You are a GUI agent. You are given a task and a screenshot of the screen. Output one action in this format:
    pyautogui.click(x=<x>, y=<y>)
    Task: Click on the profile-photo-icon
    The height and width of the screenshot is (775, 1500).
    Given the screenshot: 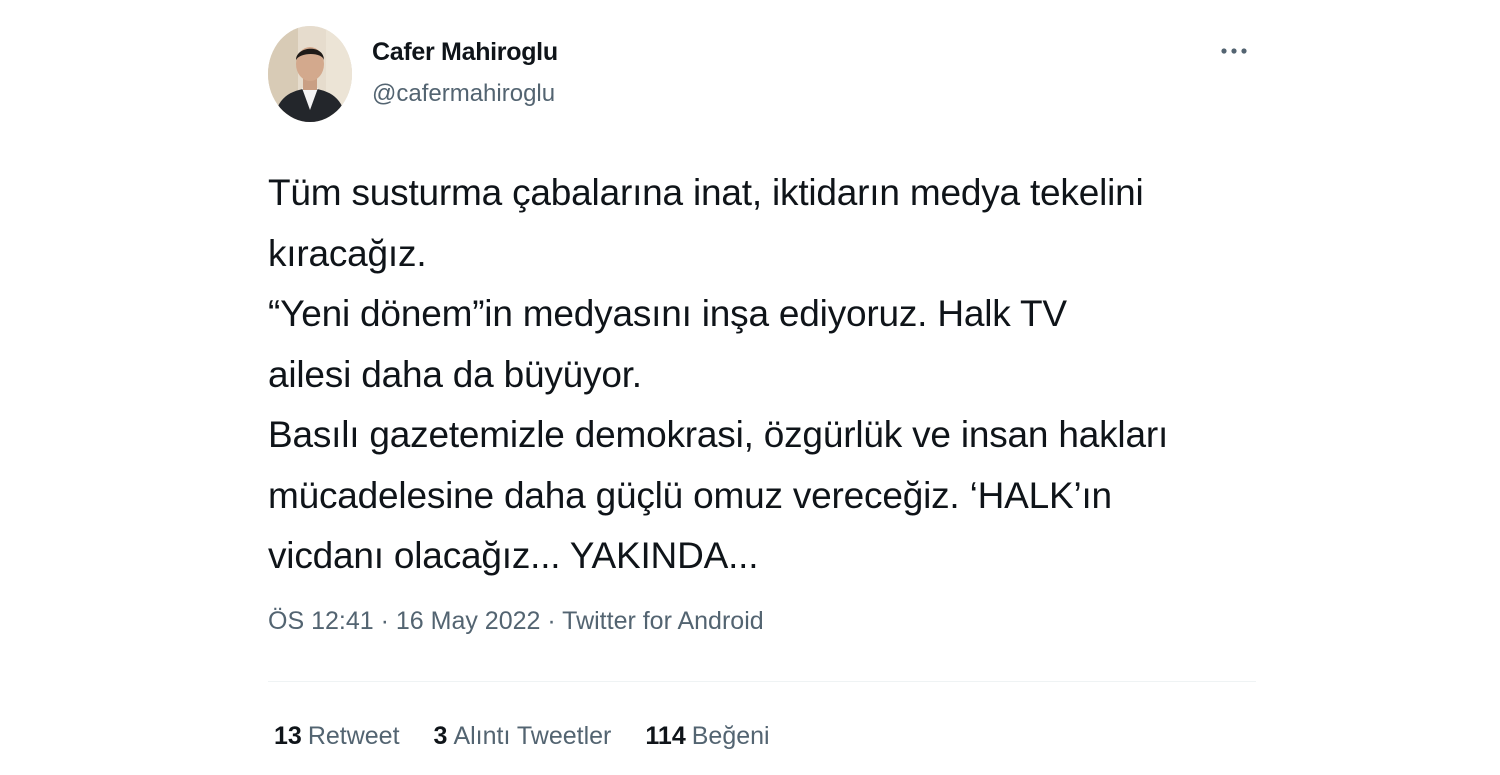 What is the action you would take?
    pyautogui.click(x=310, y=74)
    